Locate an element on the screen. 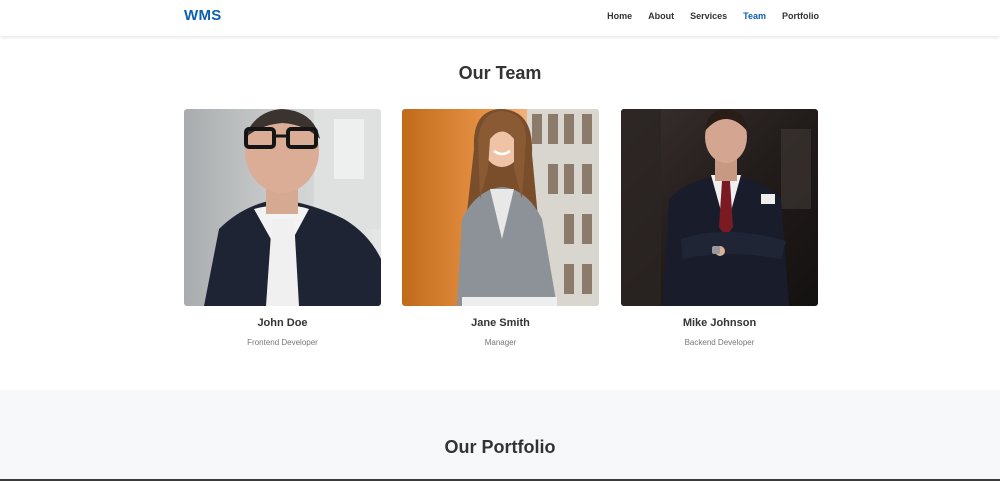  team-card: Mike Johnson Backend Developer is located at coordinates (719, 228).